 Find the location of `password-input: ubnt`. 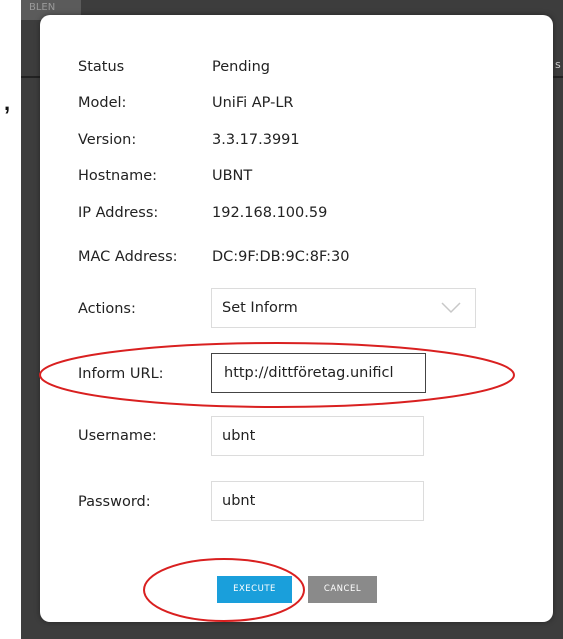

password-input: ubnt is located at coordinates (317, 501).